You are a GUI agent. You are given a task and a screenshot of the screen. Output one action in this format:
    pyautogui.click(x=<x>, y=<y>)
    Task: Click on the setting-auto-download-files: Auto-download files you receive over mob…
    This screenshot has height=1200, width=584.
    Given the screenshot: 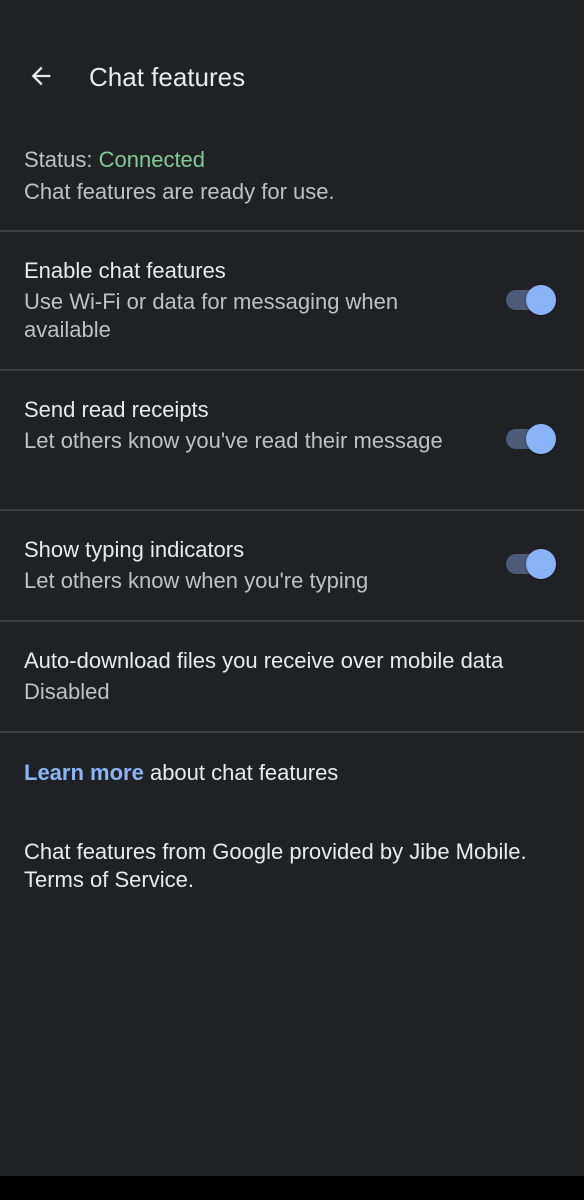 What is the action you would take?
    pyautogui.click(x=292, y=689)
    